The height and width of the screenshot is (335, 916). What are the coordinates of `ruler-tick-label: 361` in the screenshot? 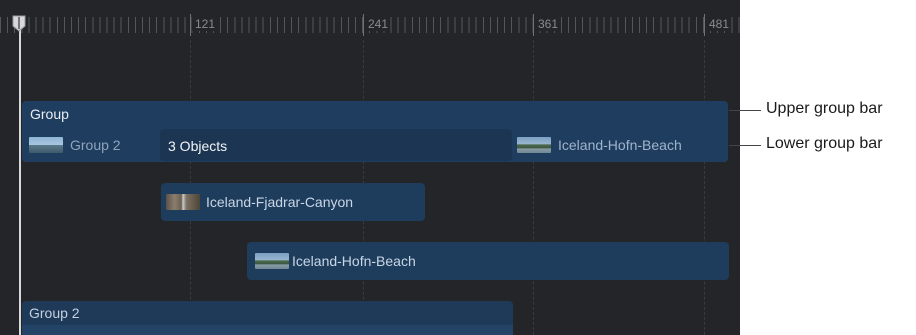 It's located at (548, 24).